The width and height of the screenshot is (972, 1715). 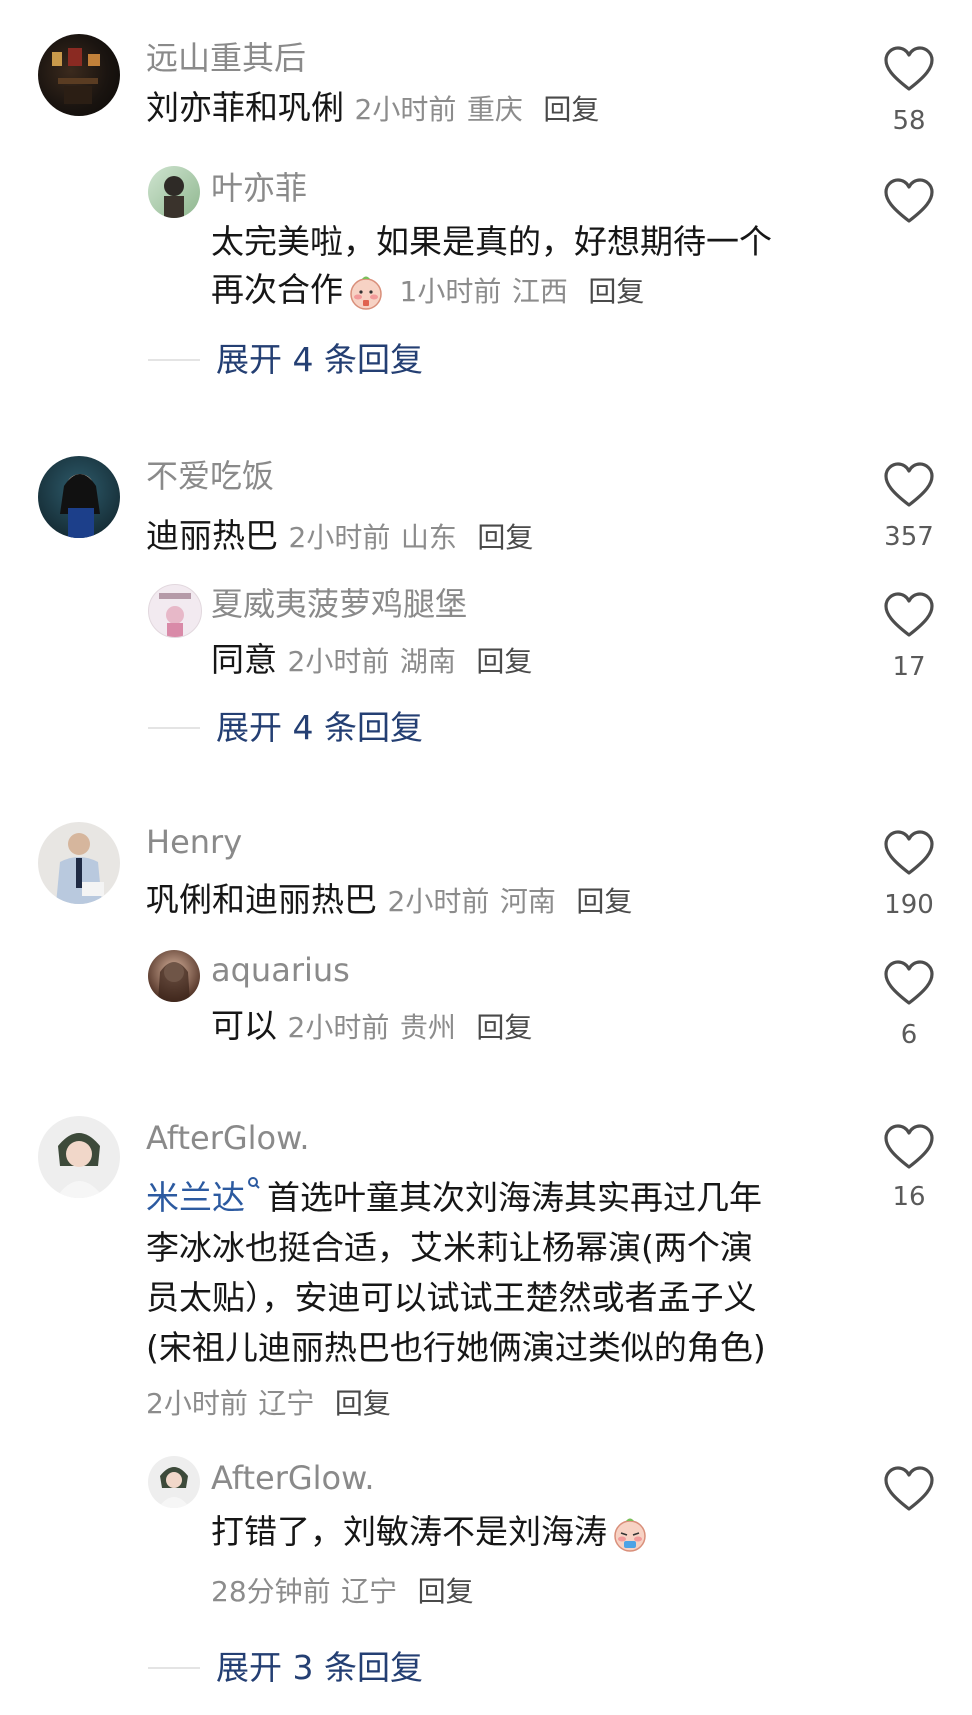 I want to click on expand-label: 展开 3 条回复, so click(x=319, y=1667).